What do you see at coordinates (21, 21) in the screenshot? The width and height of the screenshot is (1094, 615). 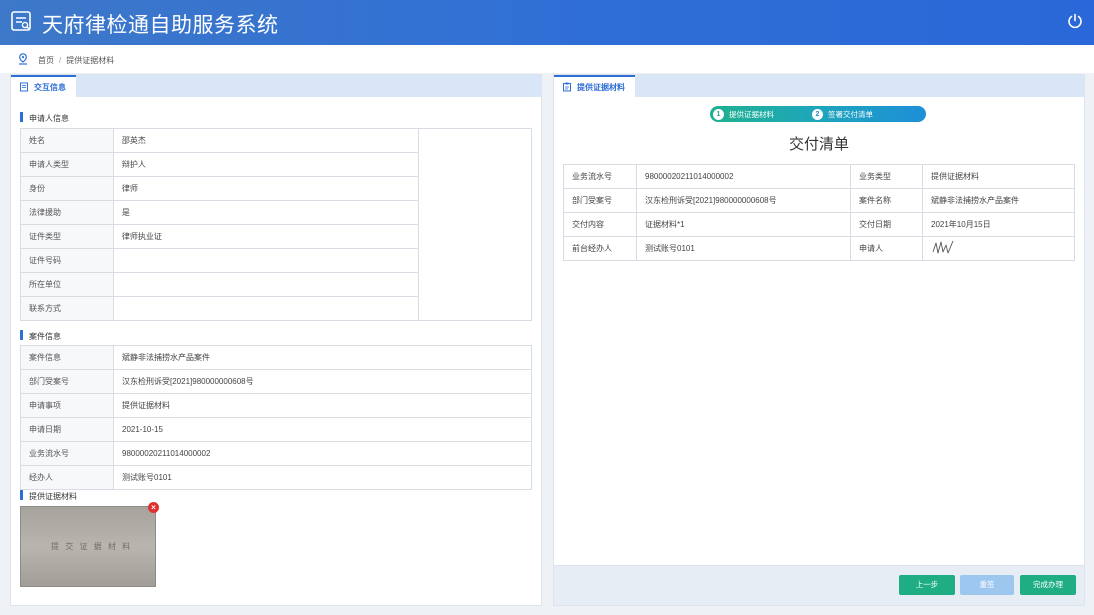 I see `app-logo-icon` at bounding box center [21, 21].